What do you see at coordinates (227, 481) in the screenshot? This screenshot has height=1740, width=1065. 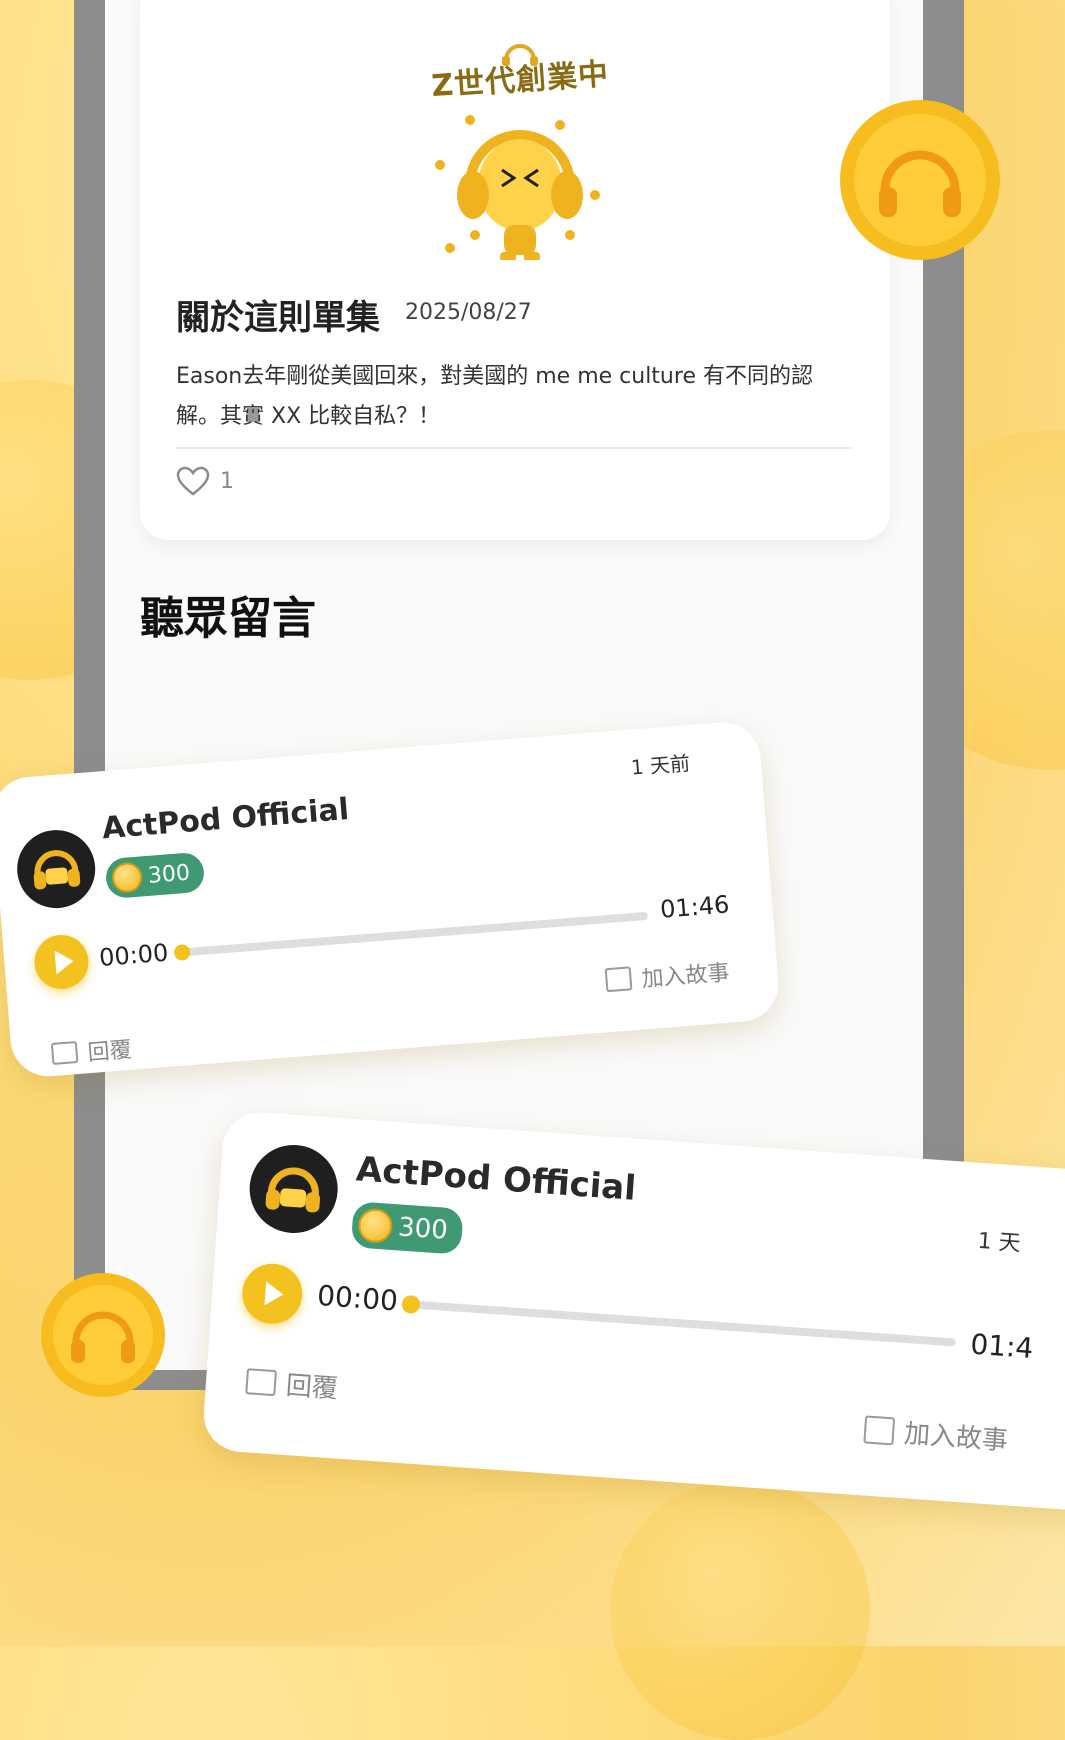 I see `like-count: 1` at bounding box center [227, 481].